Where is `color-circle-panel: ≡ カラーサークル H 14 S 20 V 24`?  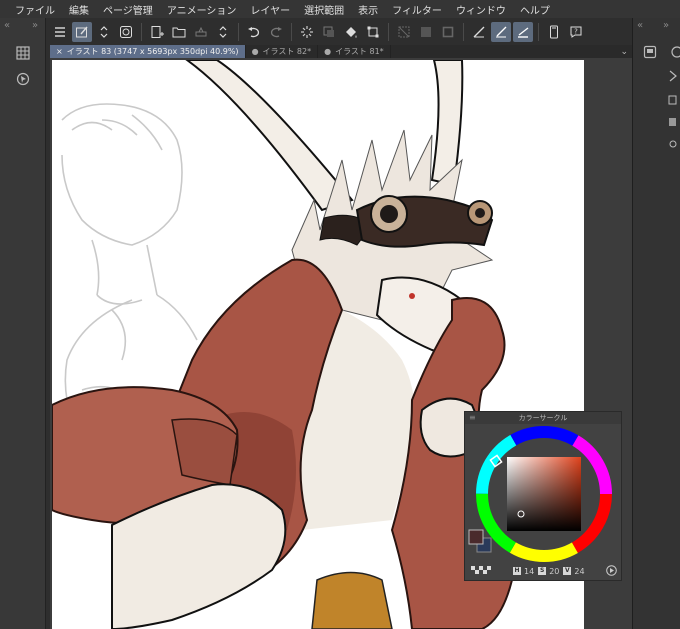
color-circle-panel: ≡ カラーサークル H 14 S 20 V 24 is located at coordinates (543, 496).